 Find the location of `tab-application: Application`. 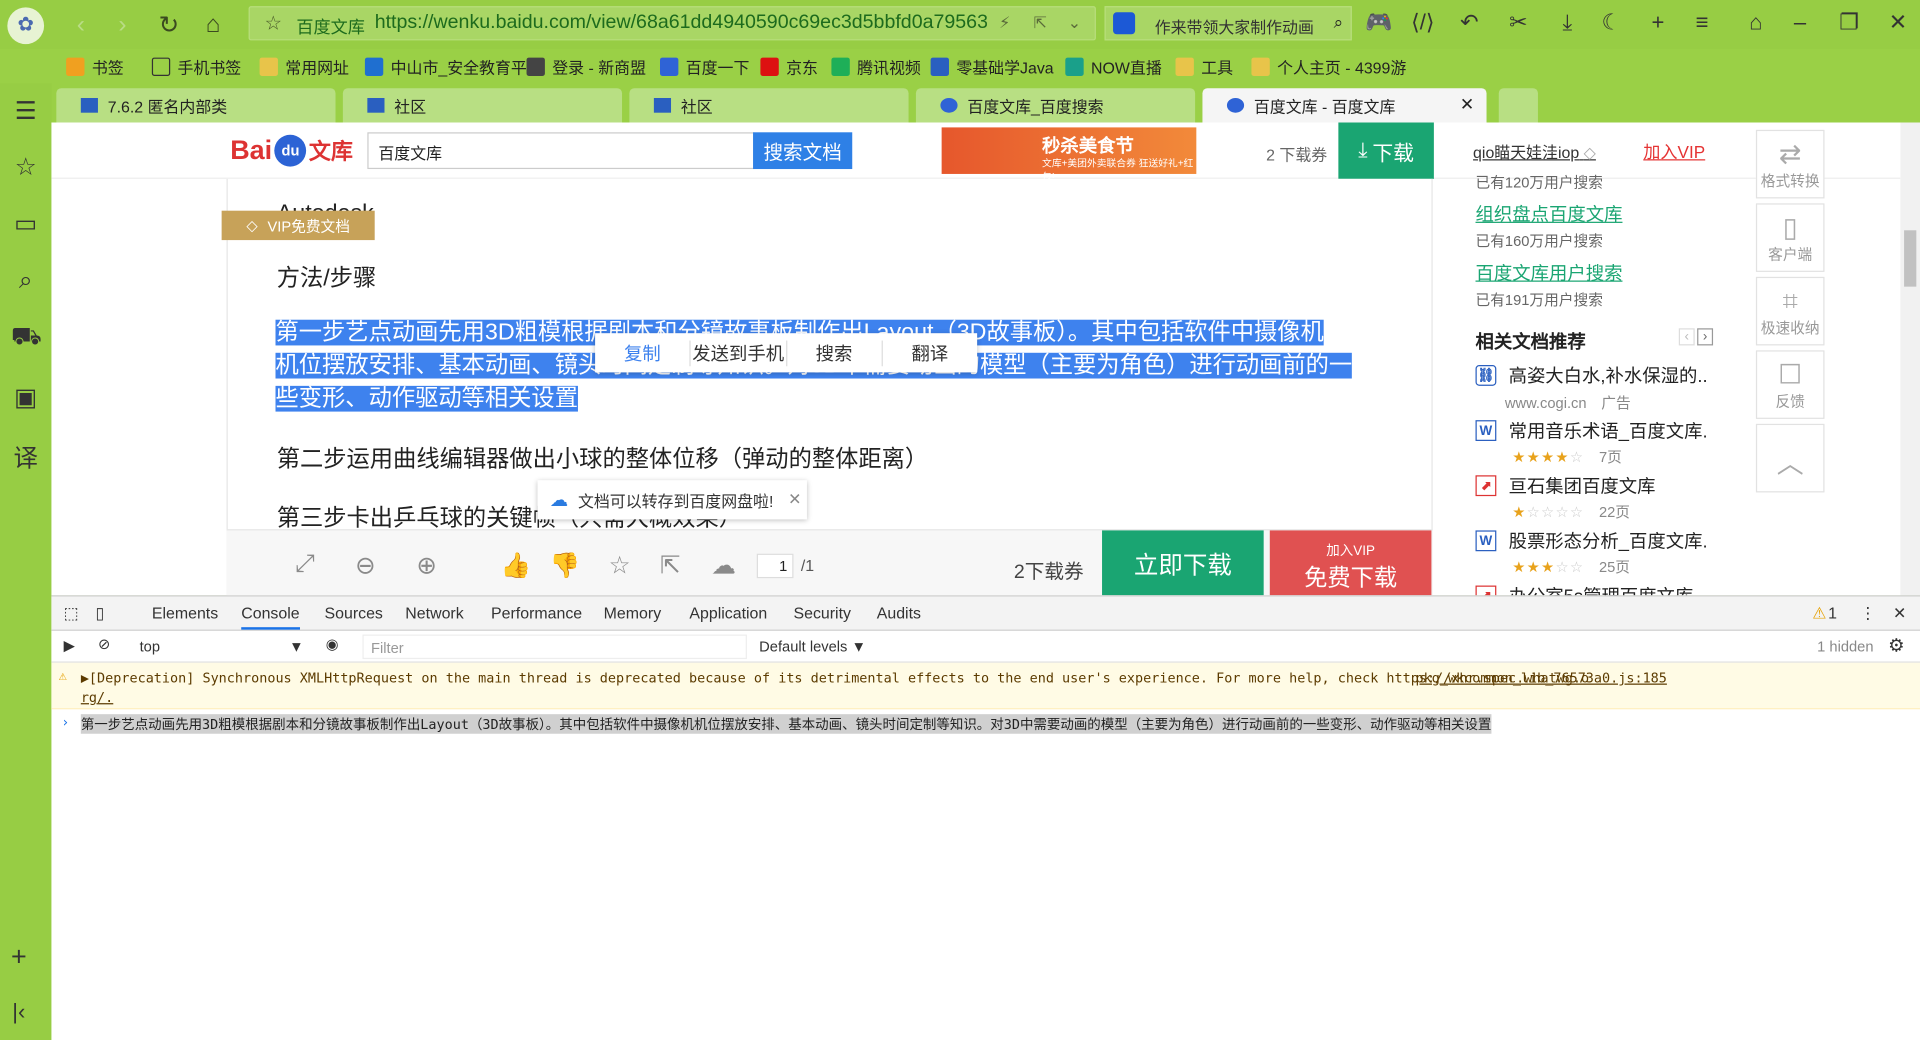

tab-application: Application is located at coordinates (728, 613).